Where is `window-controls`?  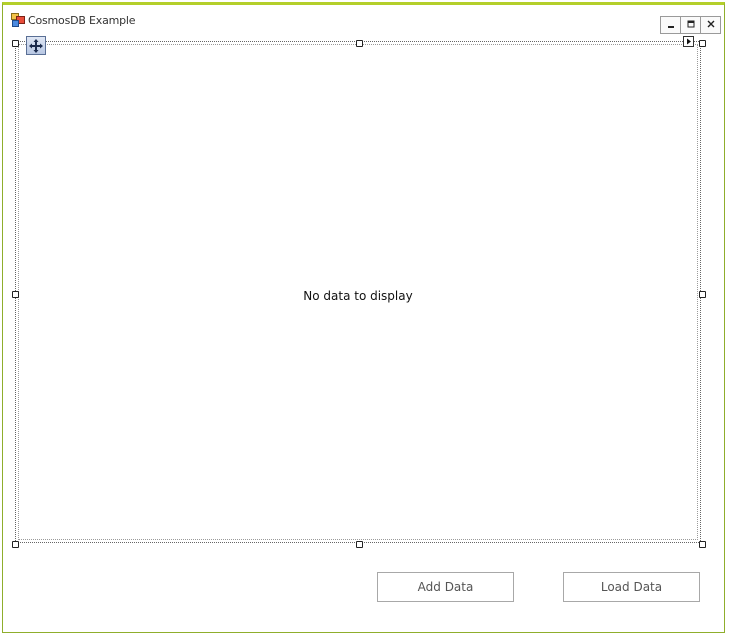
window-controls is located at coordinates (690, 25).